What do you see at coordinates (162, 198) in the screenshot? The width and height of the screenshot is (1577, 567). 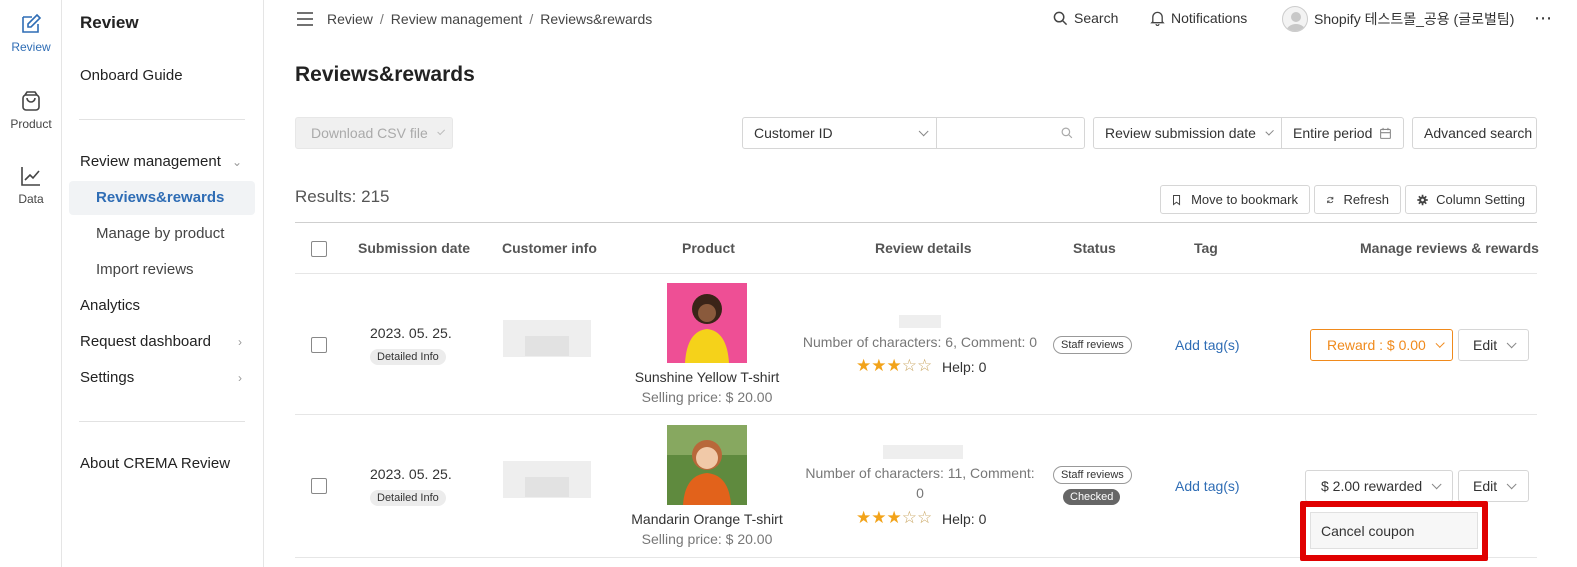 I see `sidebar-item-reviews-rewards: Reviews&rewards` at bounding box center [162, 198].